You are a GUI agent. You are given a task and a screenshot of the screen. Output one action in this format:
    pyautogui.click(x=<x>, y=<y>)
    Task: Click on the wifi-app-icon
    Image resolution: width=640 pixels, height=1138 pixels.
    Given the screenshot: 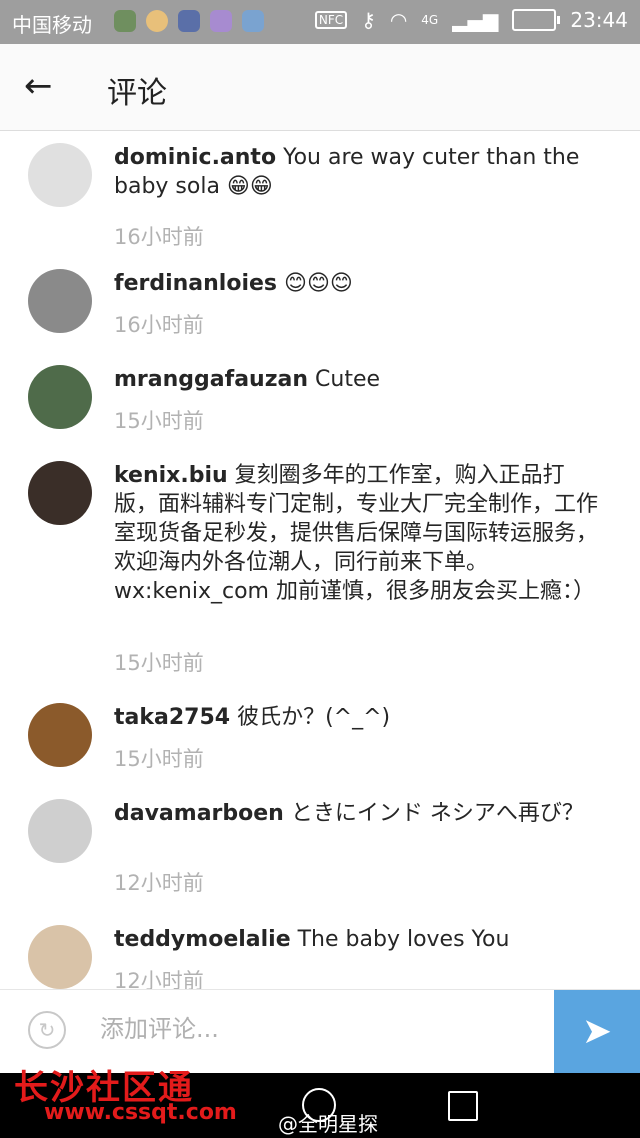 What is the action you would take?
    pyautogui.click(x=253, y=21)
    